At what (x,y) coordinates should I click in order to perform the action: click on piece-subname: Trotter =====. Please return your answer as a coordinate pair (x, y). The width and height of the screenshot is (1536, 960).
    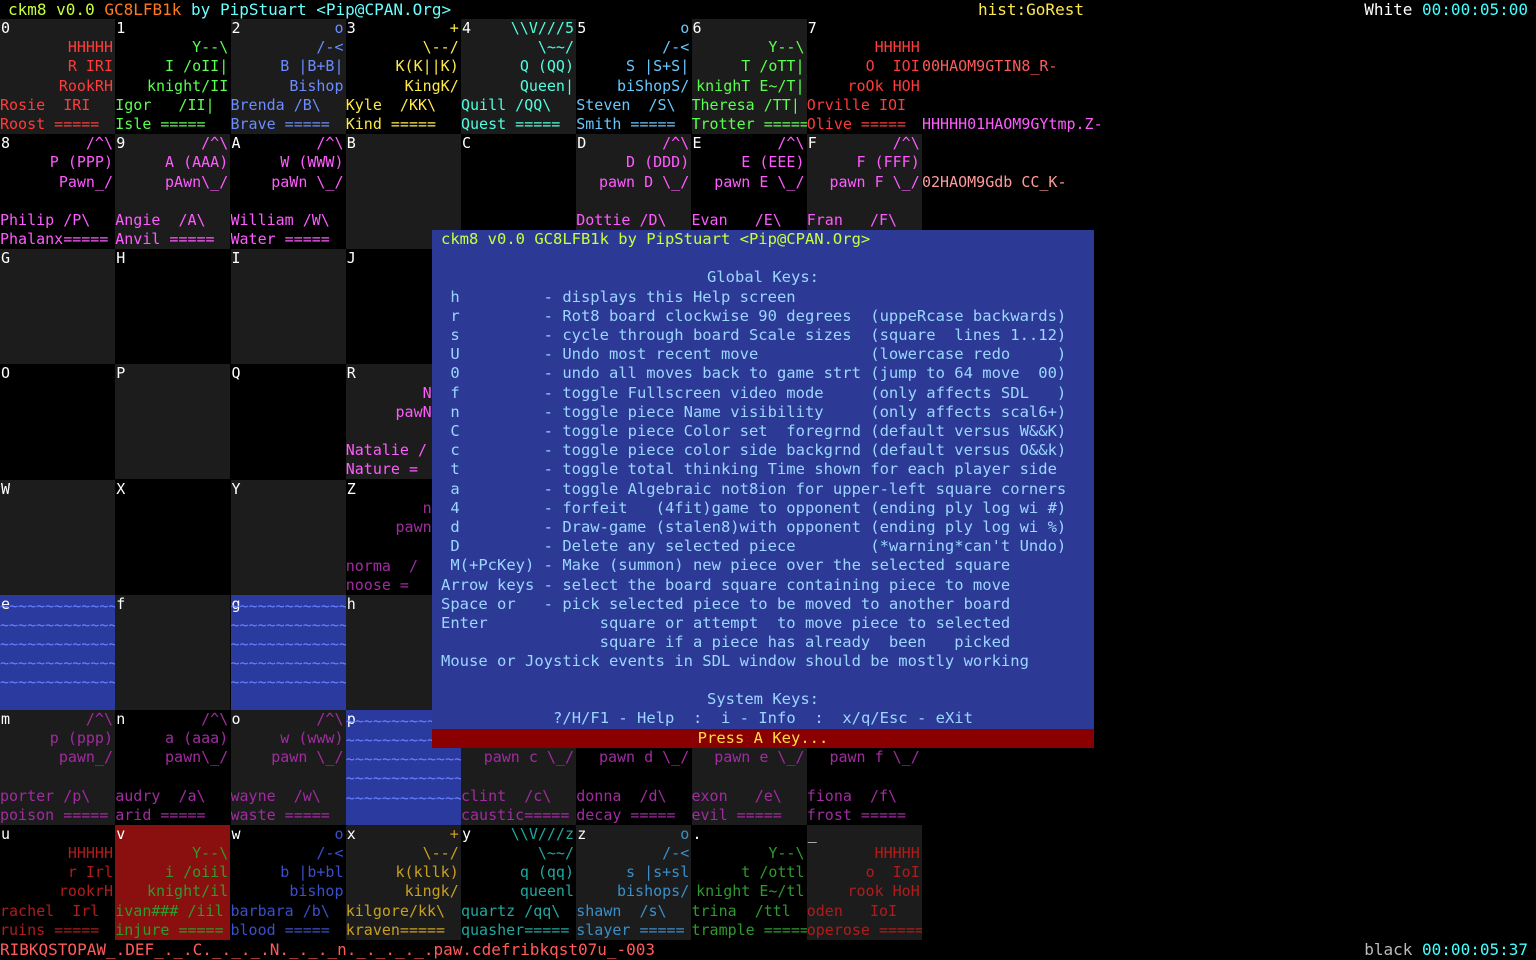
    Looking at the image, I should click on (749, 124).